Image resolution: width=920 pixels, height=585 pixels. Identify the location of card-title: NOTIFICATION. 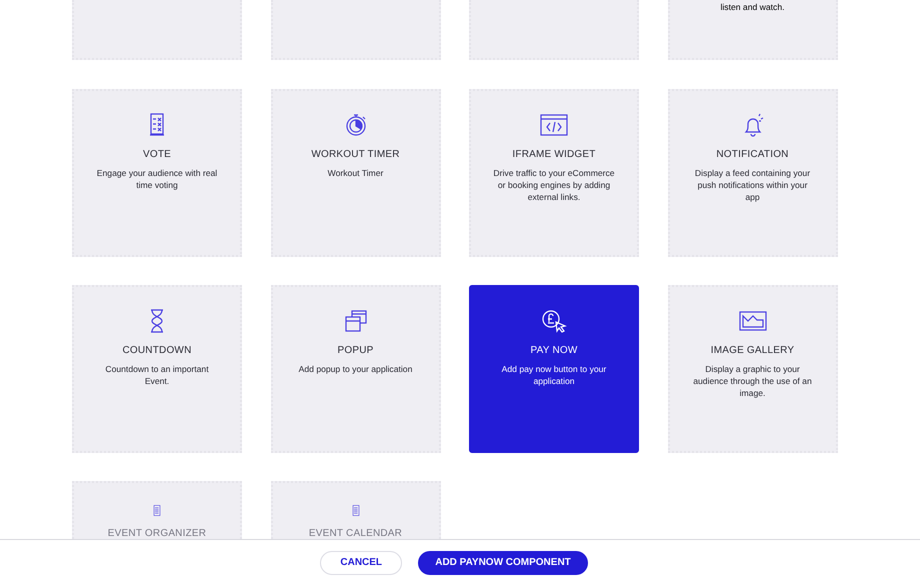
(752, 154).